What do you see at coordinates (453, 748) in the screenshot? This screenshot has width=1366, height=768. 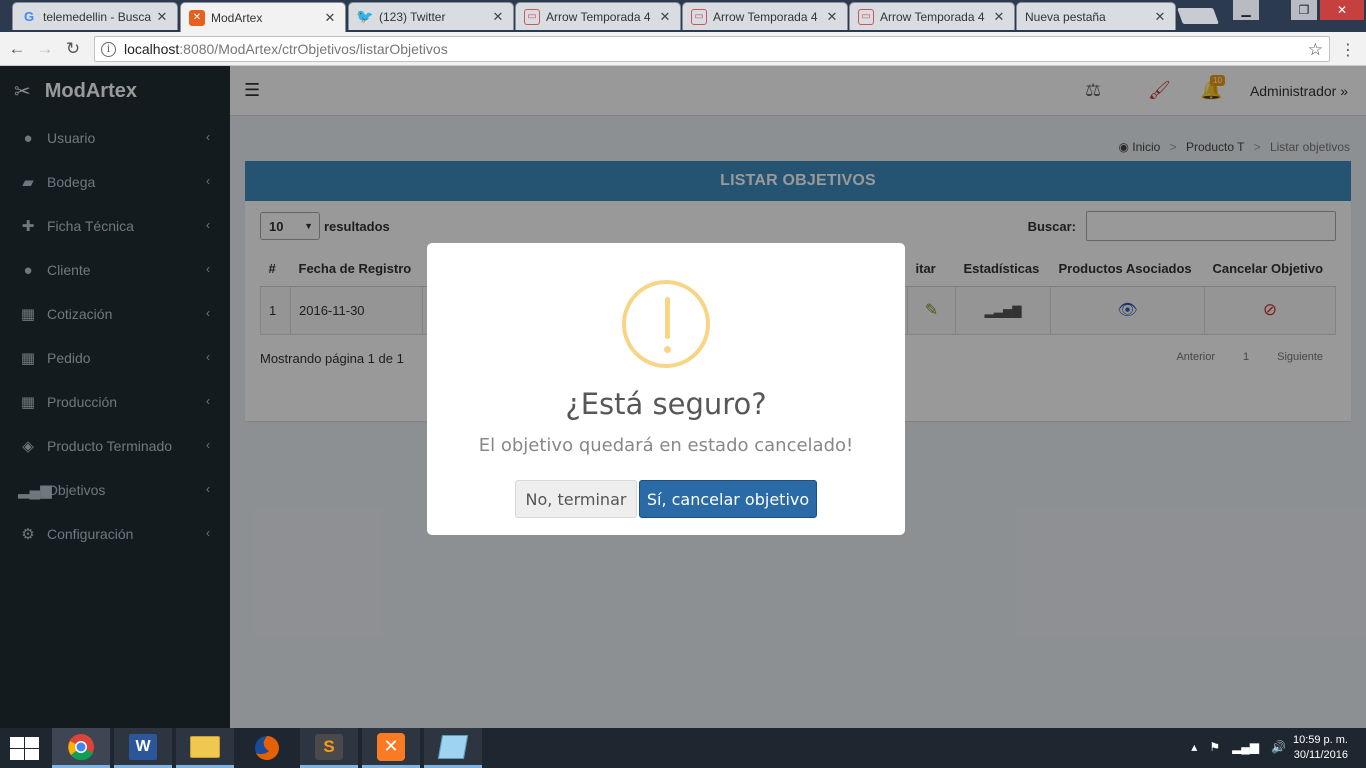 I see `notepad-icon` at bounding box center [453, 748].